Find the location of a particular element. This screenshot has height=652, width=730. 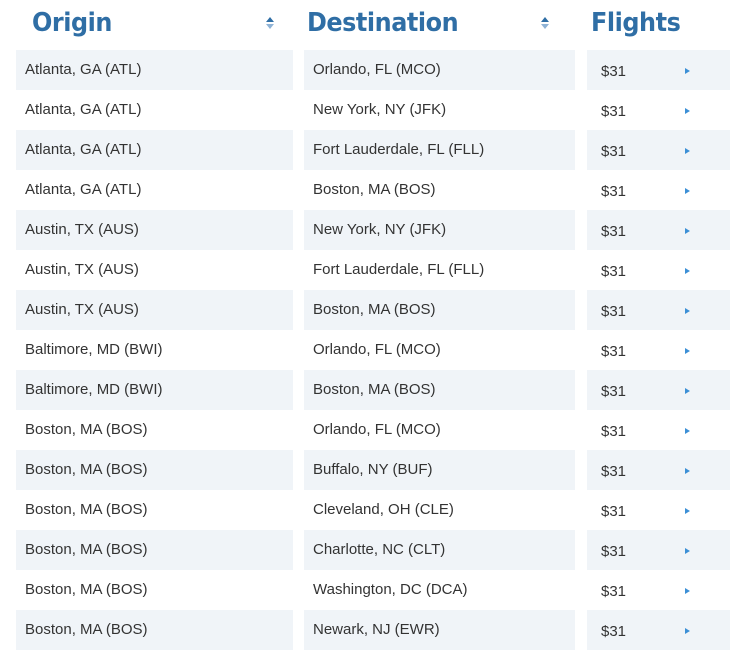

table-row: Boston, MA (BOS) Cleveland, OH (CLE) $31 is located at coordinates (365, 510).